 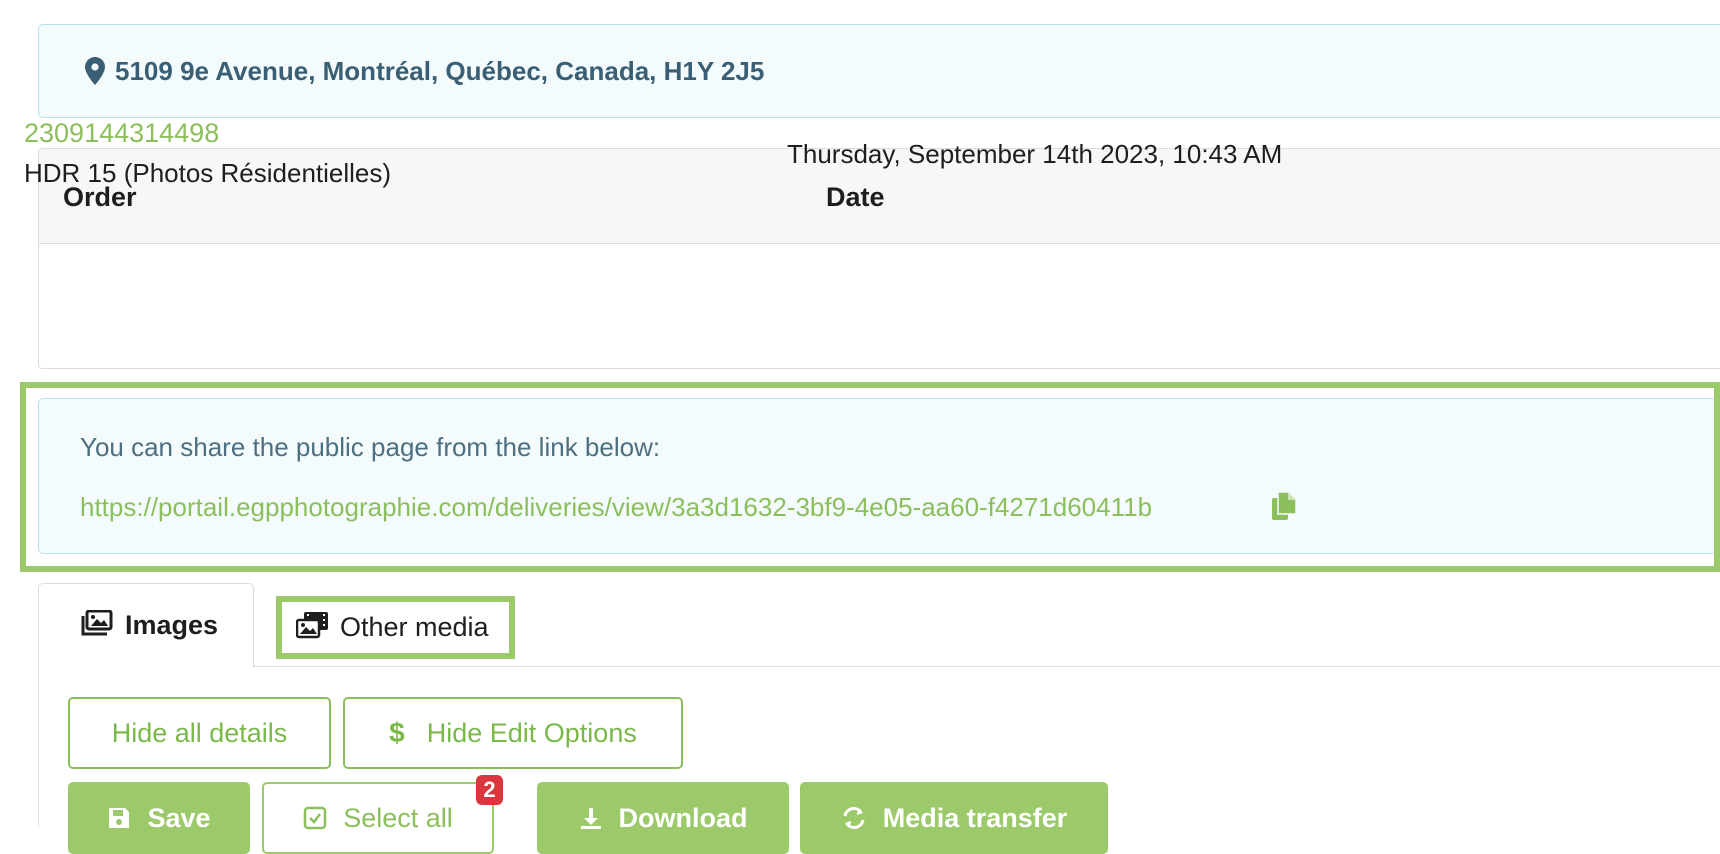 What do you see at coordinates (1284, 508) in the screenshot?
I see `copy-icon` at bounding box center [1284, 508].